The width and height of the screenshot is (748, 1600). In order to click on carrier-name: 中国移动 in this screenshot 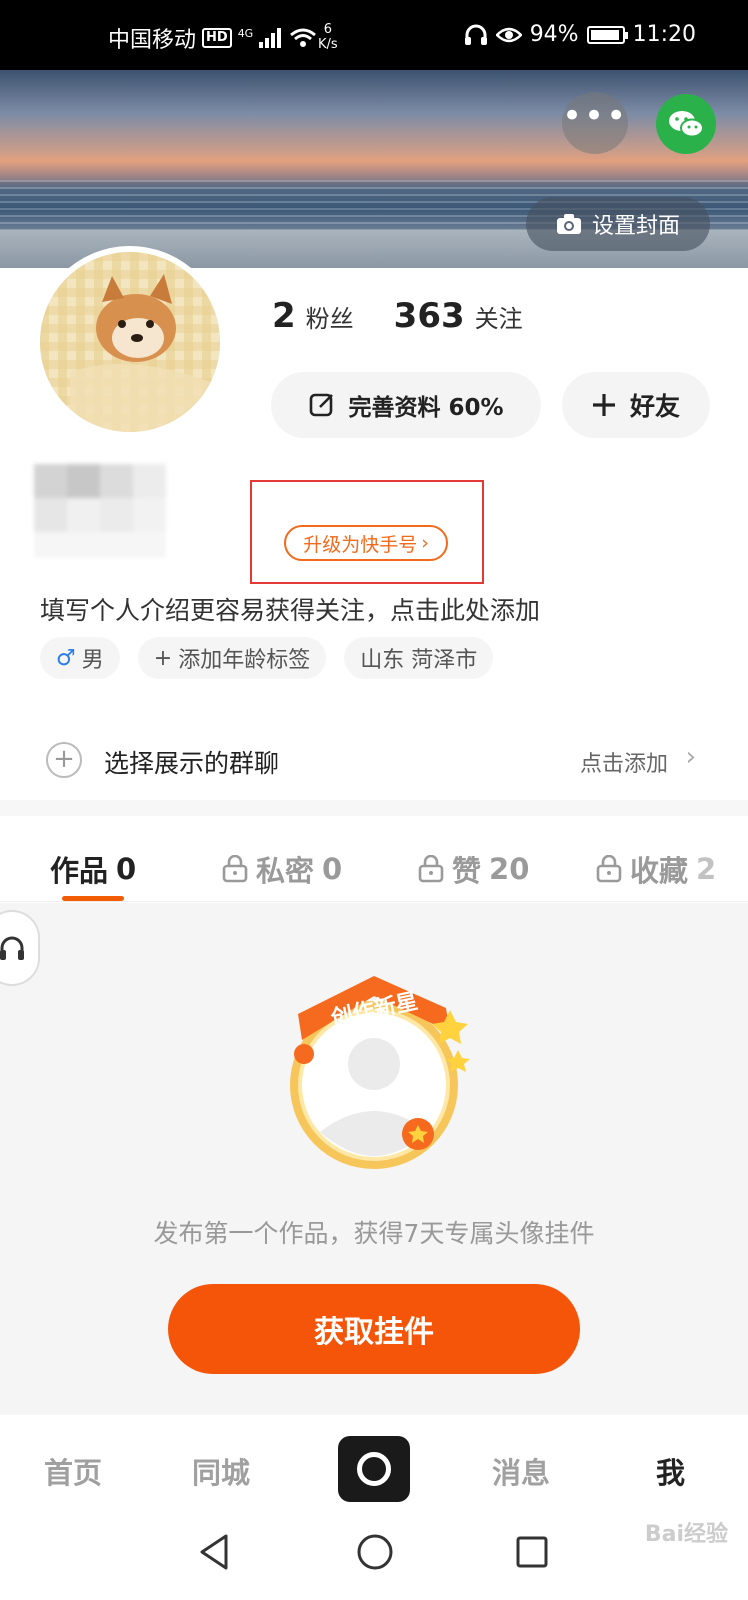, I will do `click(152, 40)`.